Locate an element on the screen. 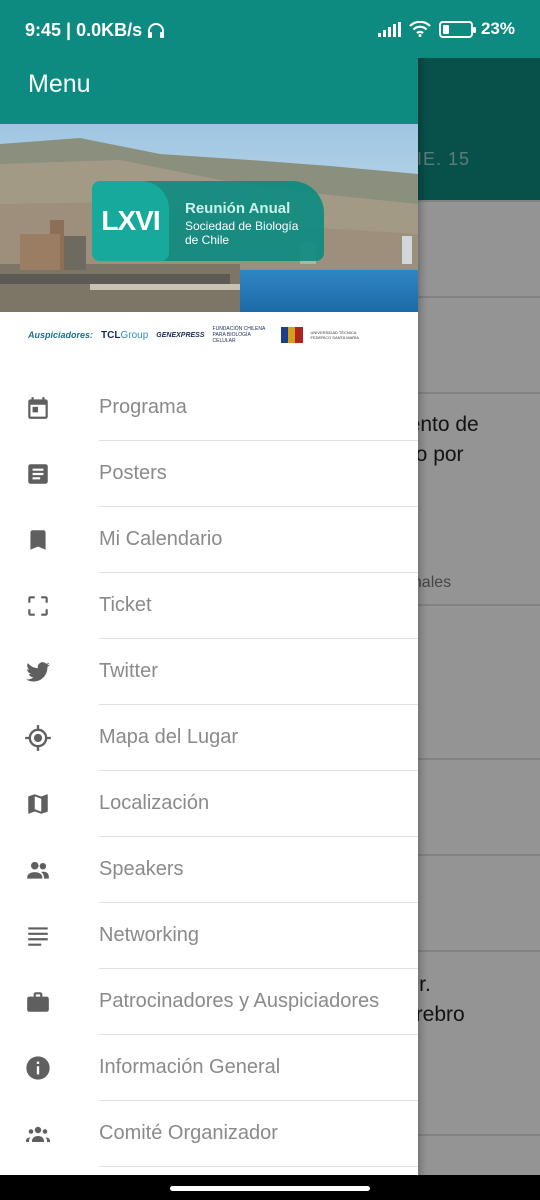  document-icon is located at coordinates (38, 474).